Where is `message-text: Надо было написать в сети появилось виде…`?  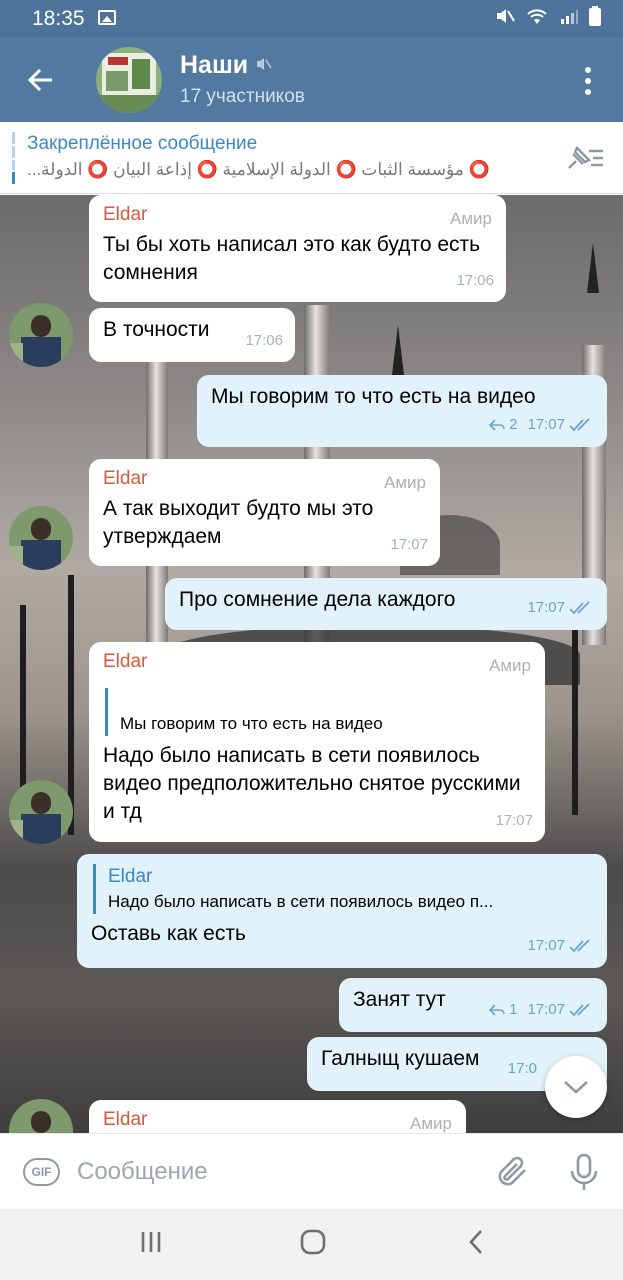 message-text: Надо было написать в сети появилось виде… is located at coordinates (312, 783).